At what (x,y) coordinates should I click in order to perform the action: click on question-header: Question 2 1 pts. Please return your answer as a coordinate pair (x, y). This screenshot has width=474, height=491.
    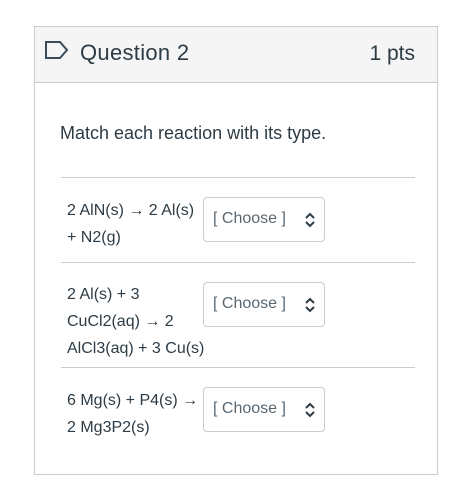
    Looking at the image, I should click on (236, 55).